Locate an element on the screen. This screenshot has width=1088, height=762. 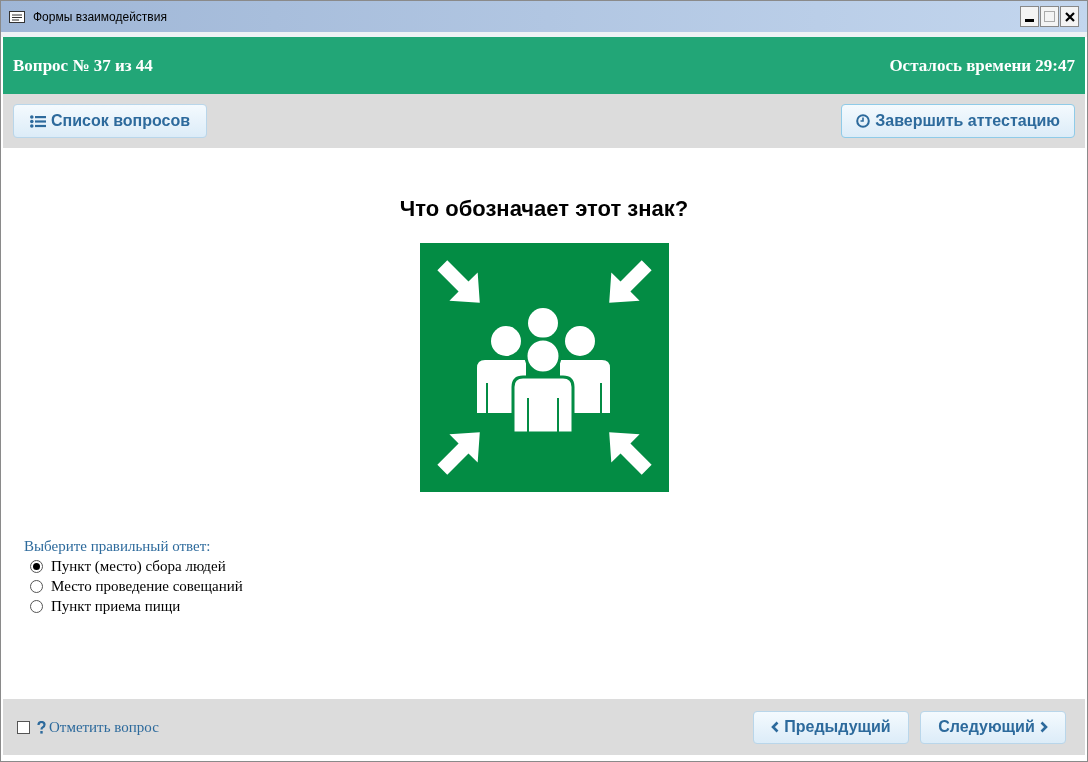
close-icon is located at coordinates (1069, 16).